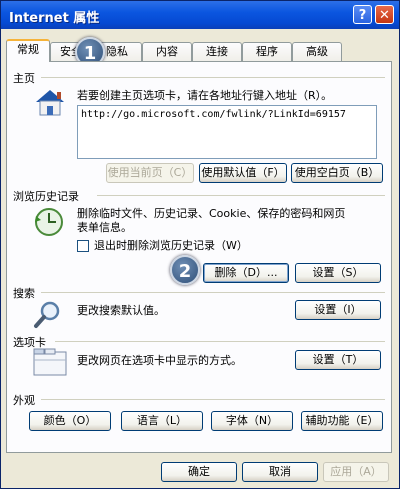 This screenshot has width=400, height=489. I want to click on tabbed-window-icon, so click(50, 362).